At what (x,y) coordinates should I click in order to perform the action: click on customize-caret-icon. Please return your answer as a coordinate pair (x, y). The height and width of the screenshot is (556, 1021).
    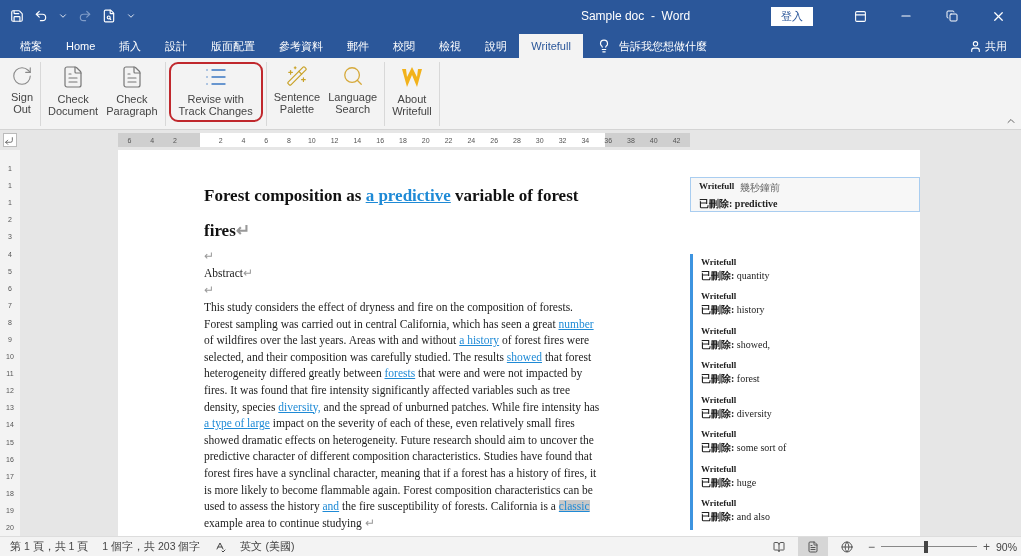
    Looking at the image, I should click on (131, 16).